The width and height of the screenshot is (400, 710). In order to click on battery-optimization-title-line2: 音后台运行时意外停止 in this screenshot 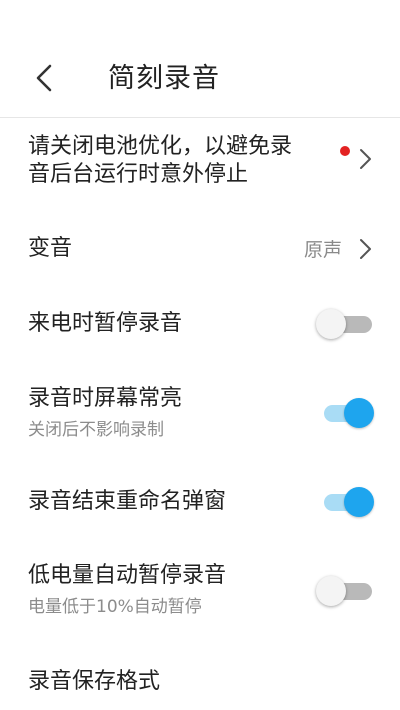, I will do `click(138, 174)`.